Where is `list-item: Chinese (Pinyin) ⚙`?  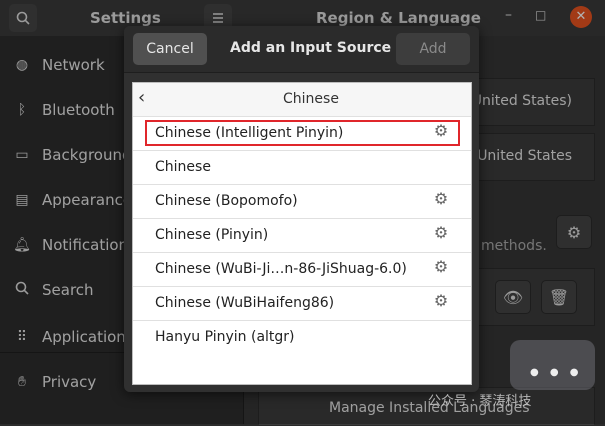 list-item: Chinese (Pinyin) ⚙ is located at coordinates (302, 235).